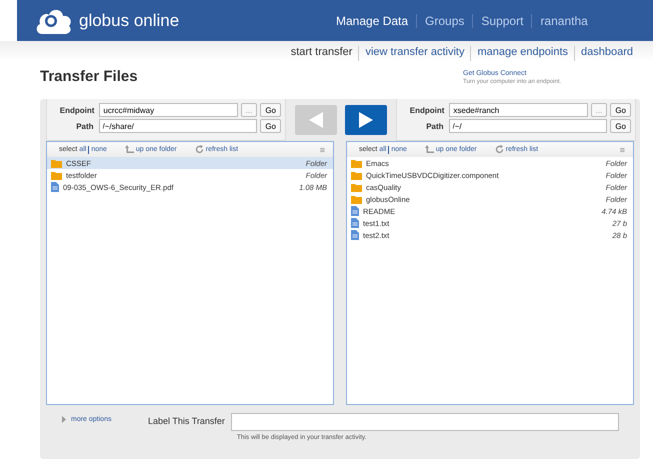  Describe the element at coordinates (414, 53) in the screenshot. I see `subnav-link: view transfer activity` at that location.